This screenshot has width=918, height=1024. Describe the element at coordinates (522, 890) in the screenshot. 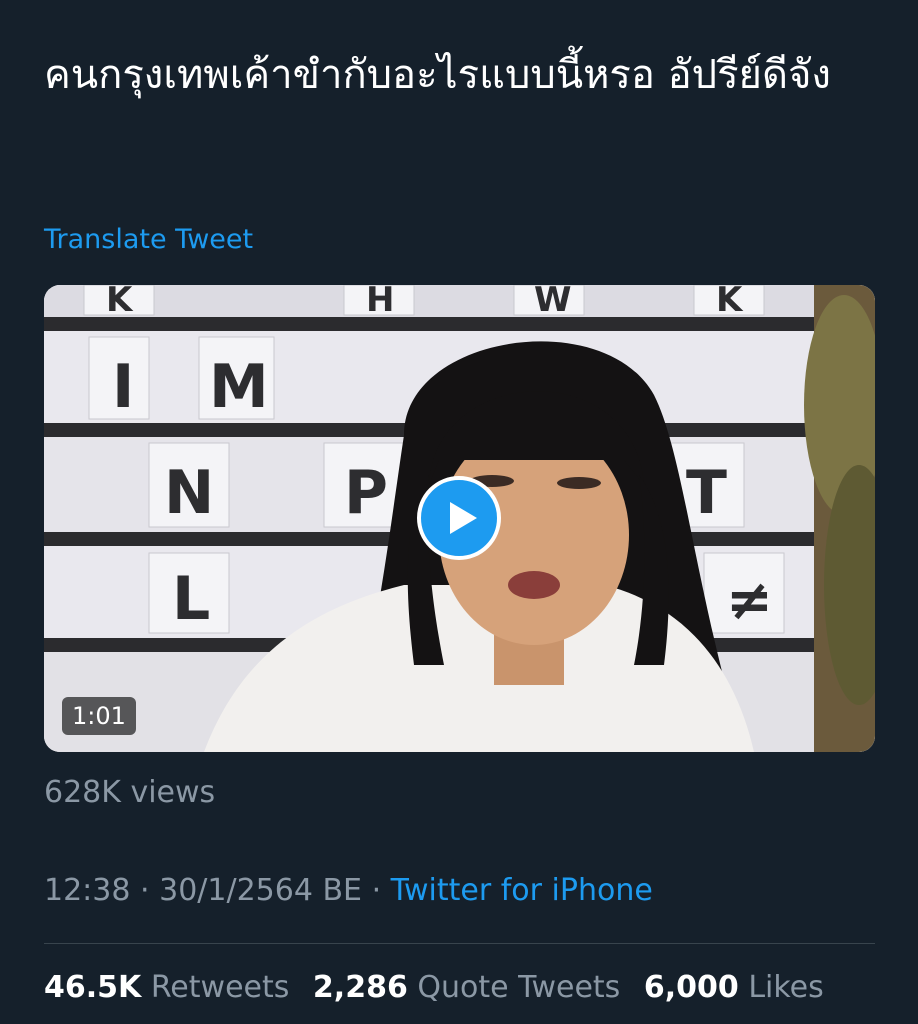

I see `tweet-source-link: Twitter for iPhone` at that location.